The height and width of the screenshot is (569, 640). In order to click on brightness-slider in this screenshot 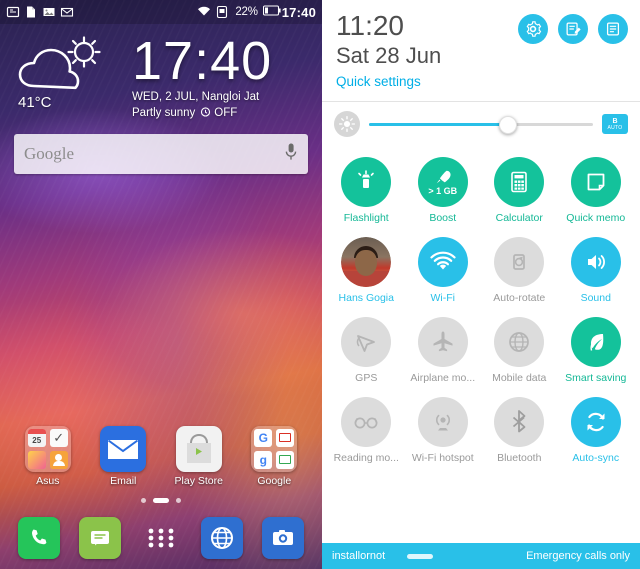, I will do `click(481, 124)`.